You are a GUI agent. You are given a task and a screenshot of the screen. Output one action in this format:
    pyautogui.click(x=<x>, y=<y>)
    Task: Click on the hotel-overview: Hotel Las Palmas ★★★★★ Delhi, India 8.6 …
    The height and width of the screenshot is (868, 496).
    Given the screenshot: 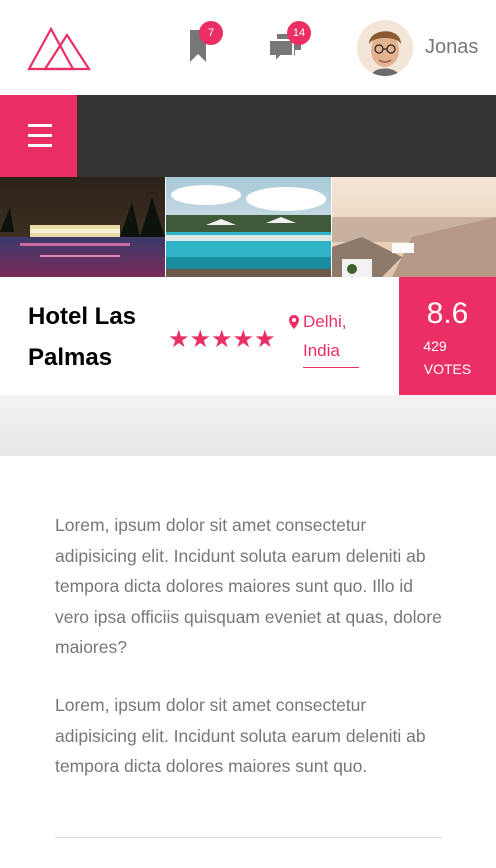 What is the action you would take?
    pyautogui.click(x=248, y=336)
    